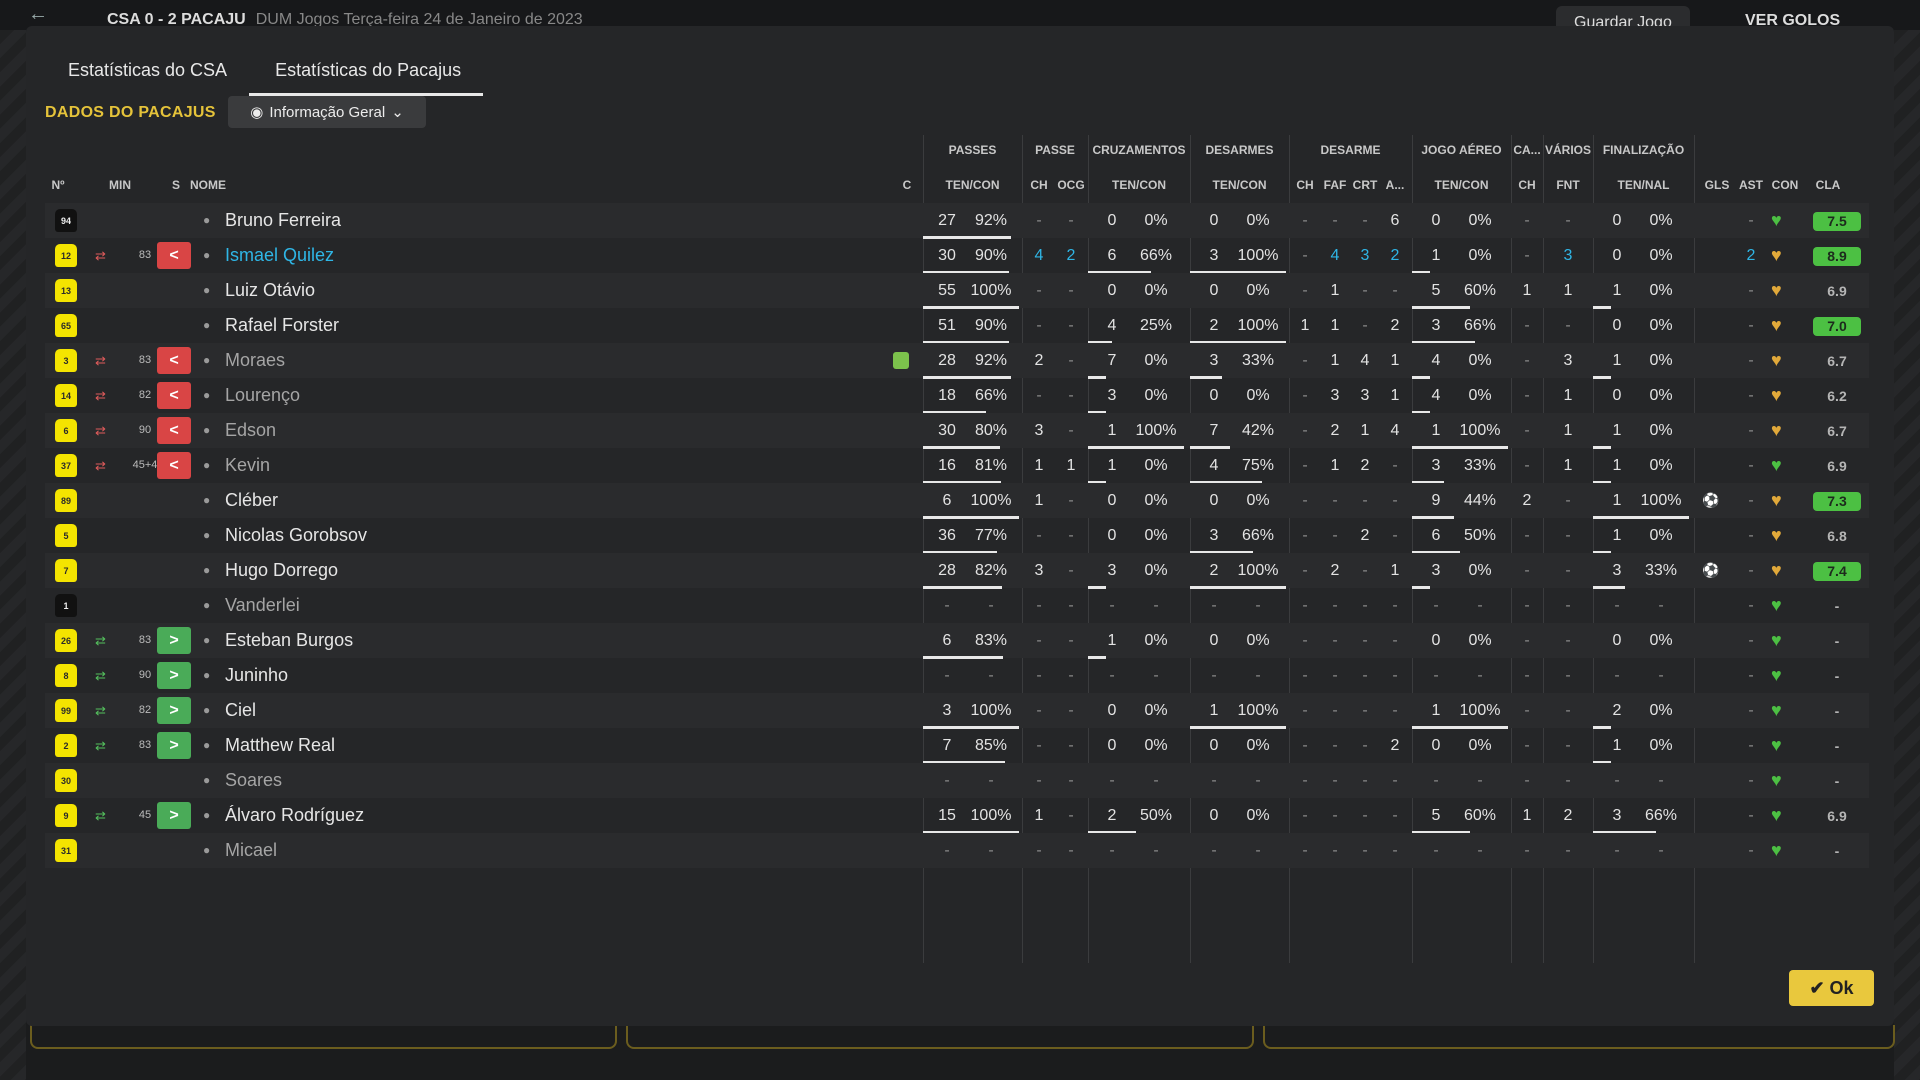 The image size is (1920, 1080). Describe the element at coordinates (253, 780) in the screenshot. I see `player-name: Soares` at that location.